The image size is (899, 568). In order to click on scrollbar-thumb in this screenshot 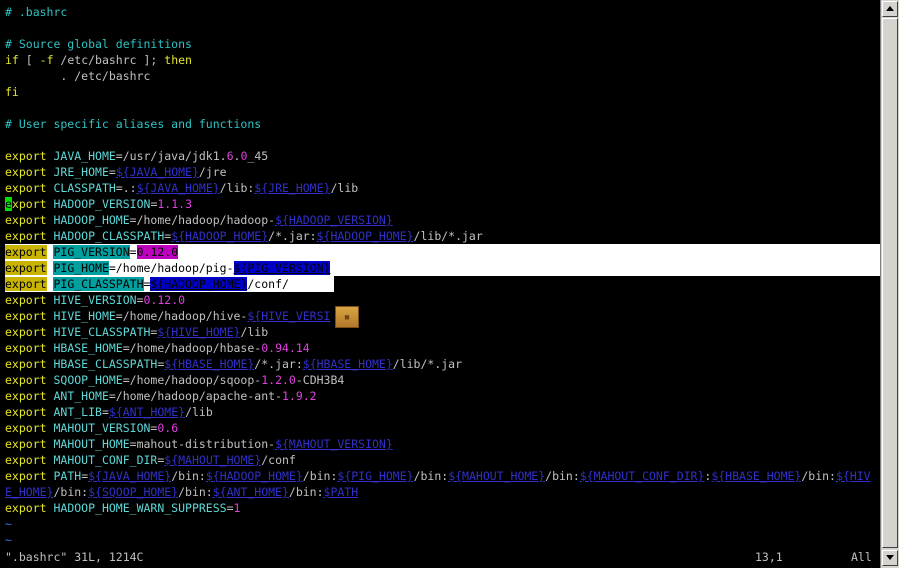, I will do `click(890, 283)`.